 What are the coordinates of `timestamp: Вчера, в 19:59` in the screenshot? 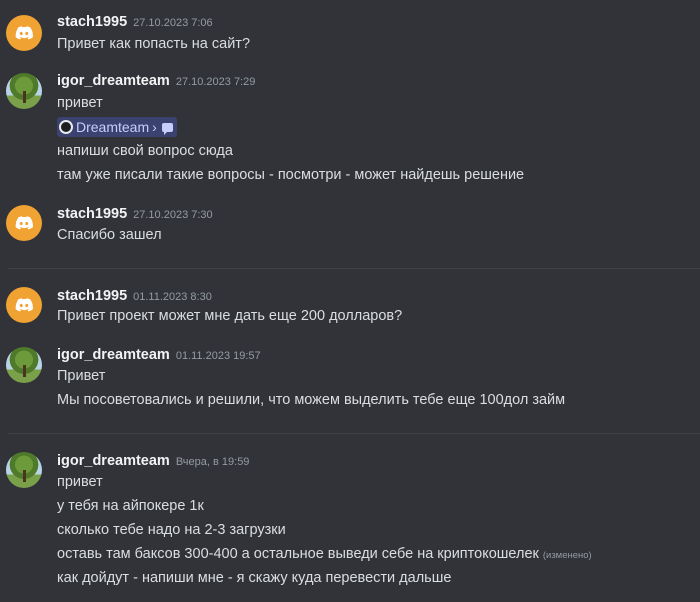 It's located at (212, 462).